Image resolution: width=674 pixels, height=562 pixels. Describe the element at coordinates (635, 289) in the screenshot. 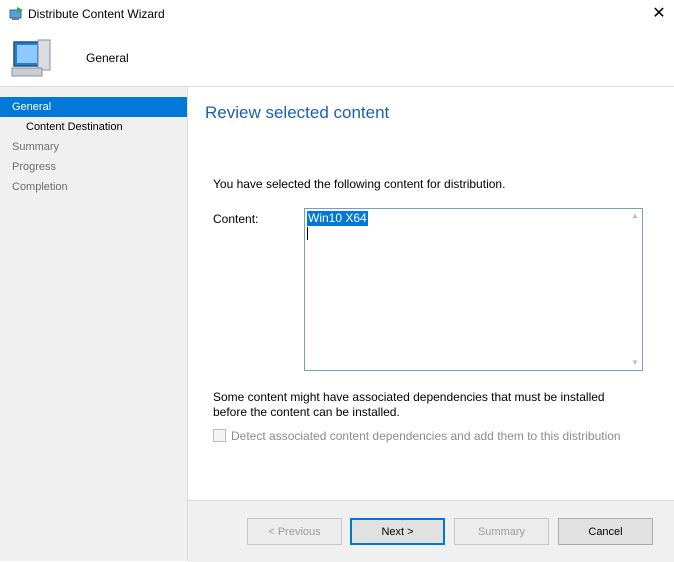

I see `listbox-scrollbar: ▲ ▼` at that location.